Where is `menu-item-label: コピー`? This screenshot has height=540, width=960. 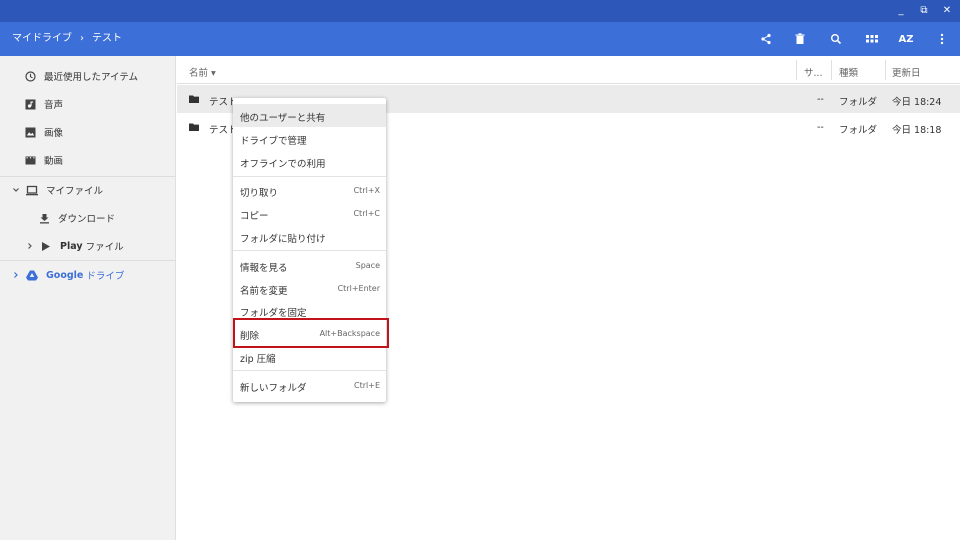
menu-item-label: コピー is located at coordinates (254, 216).